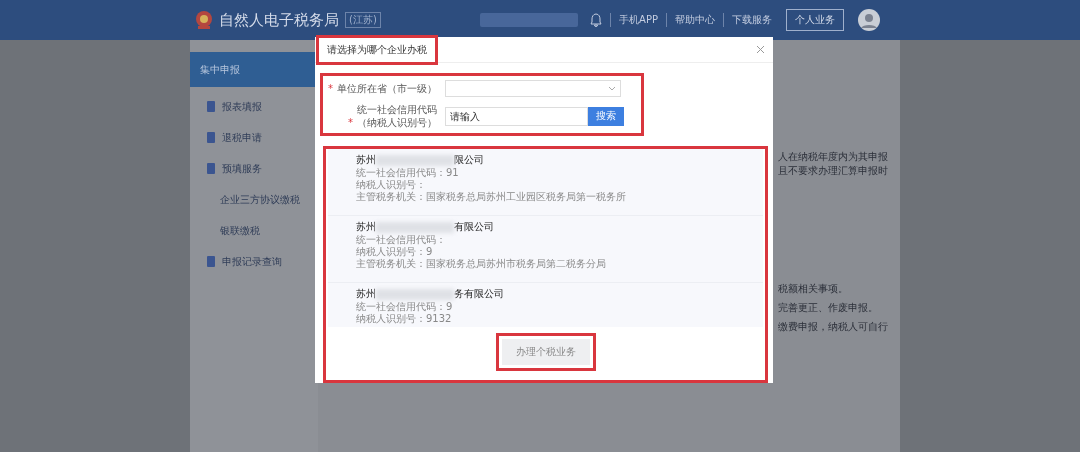 This screenshot has height=452, width=1080. I want to click on company-detail: 主管税务机关：国家税务总局苏州工业园区税务局第一税务所, so click(491, 197).